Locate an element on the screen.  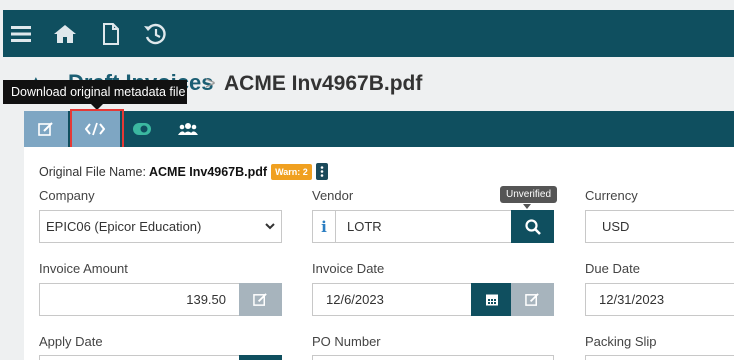
apply-date-calendar-button is located at coordinates (260, 357).